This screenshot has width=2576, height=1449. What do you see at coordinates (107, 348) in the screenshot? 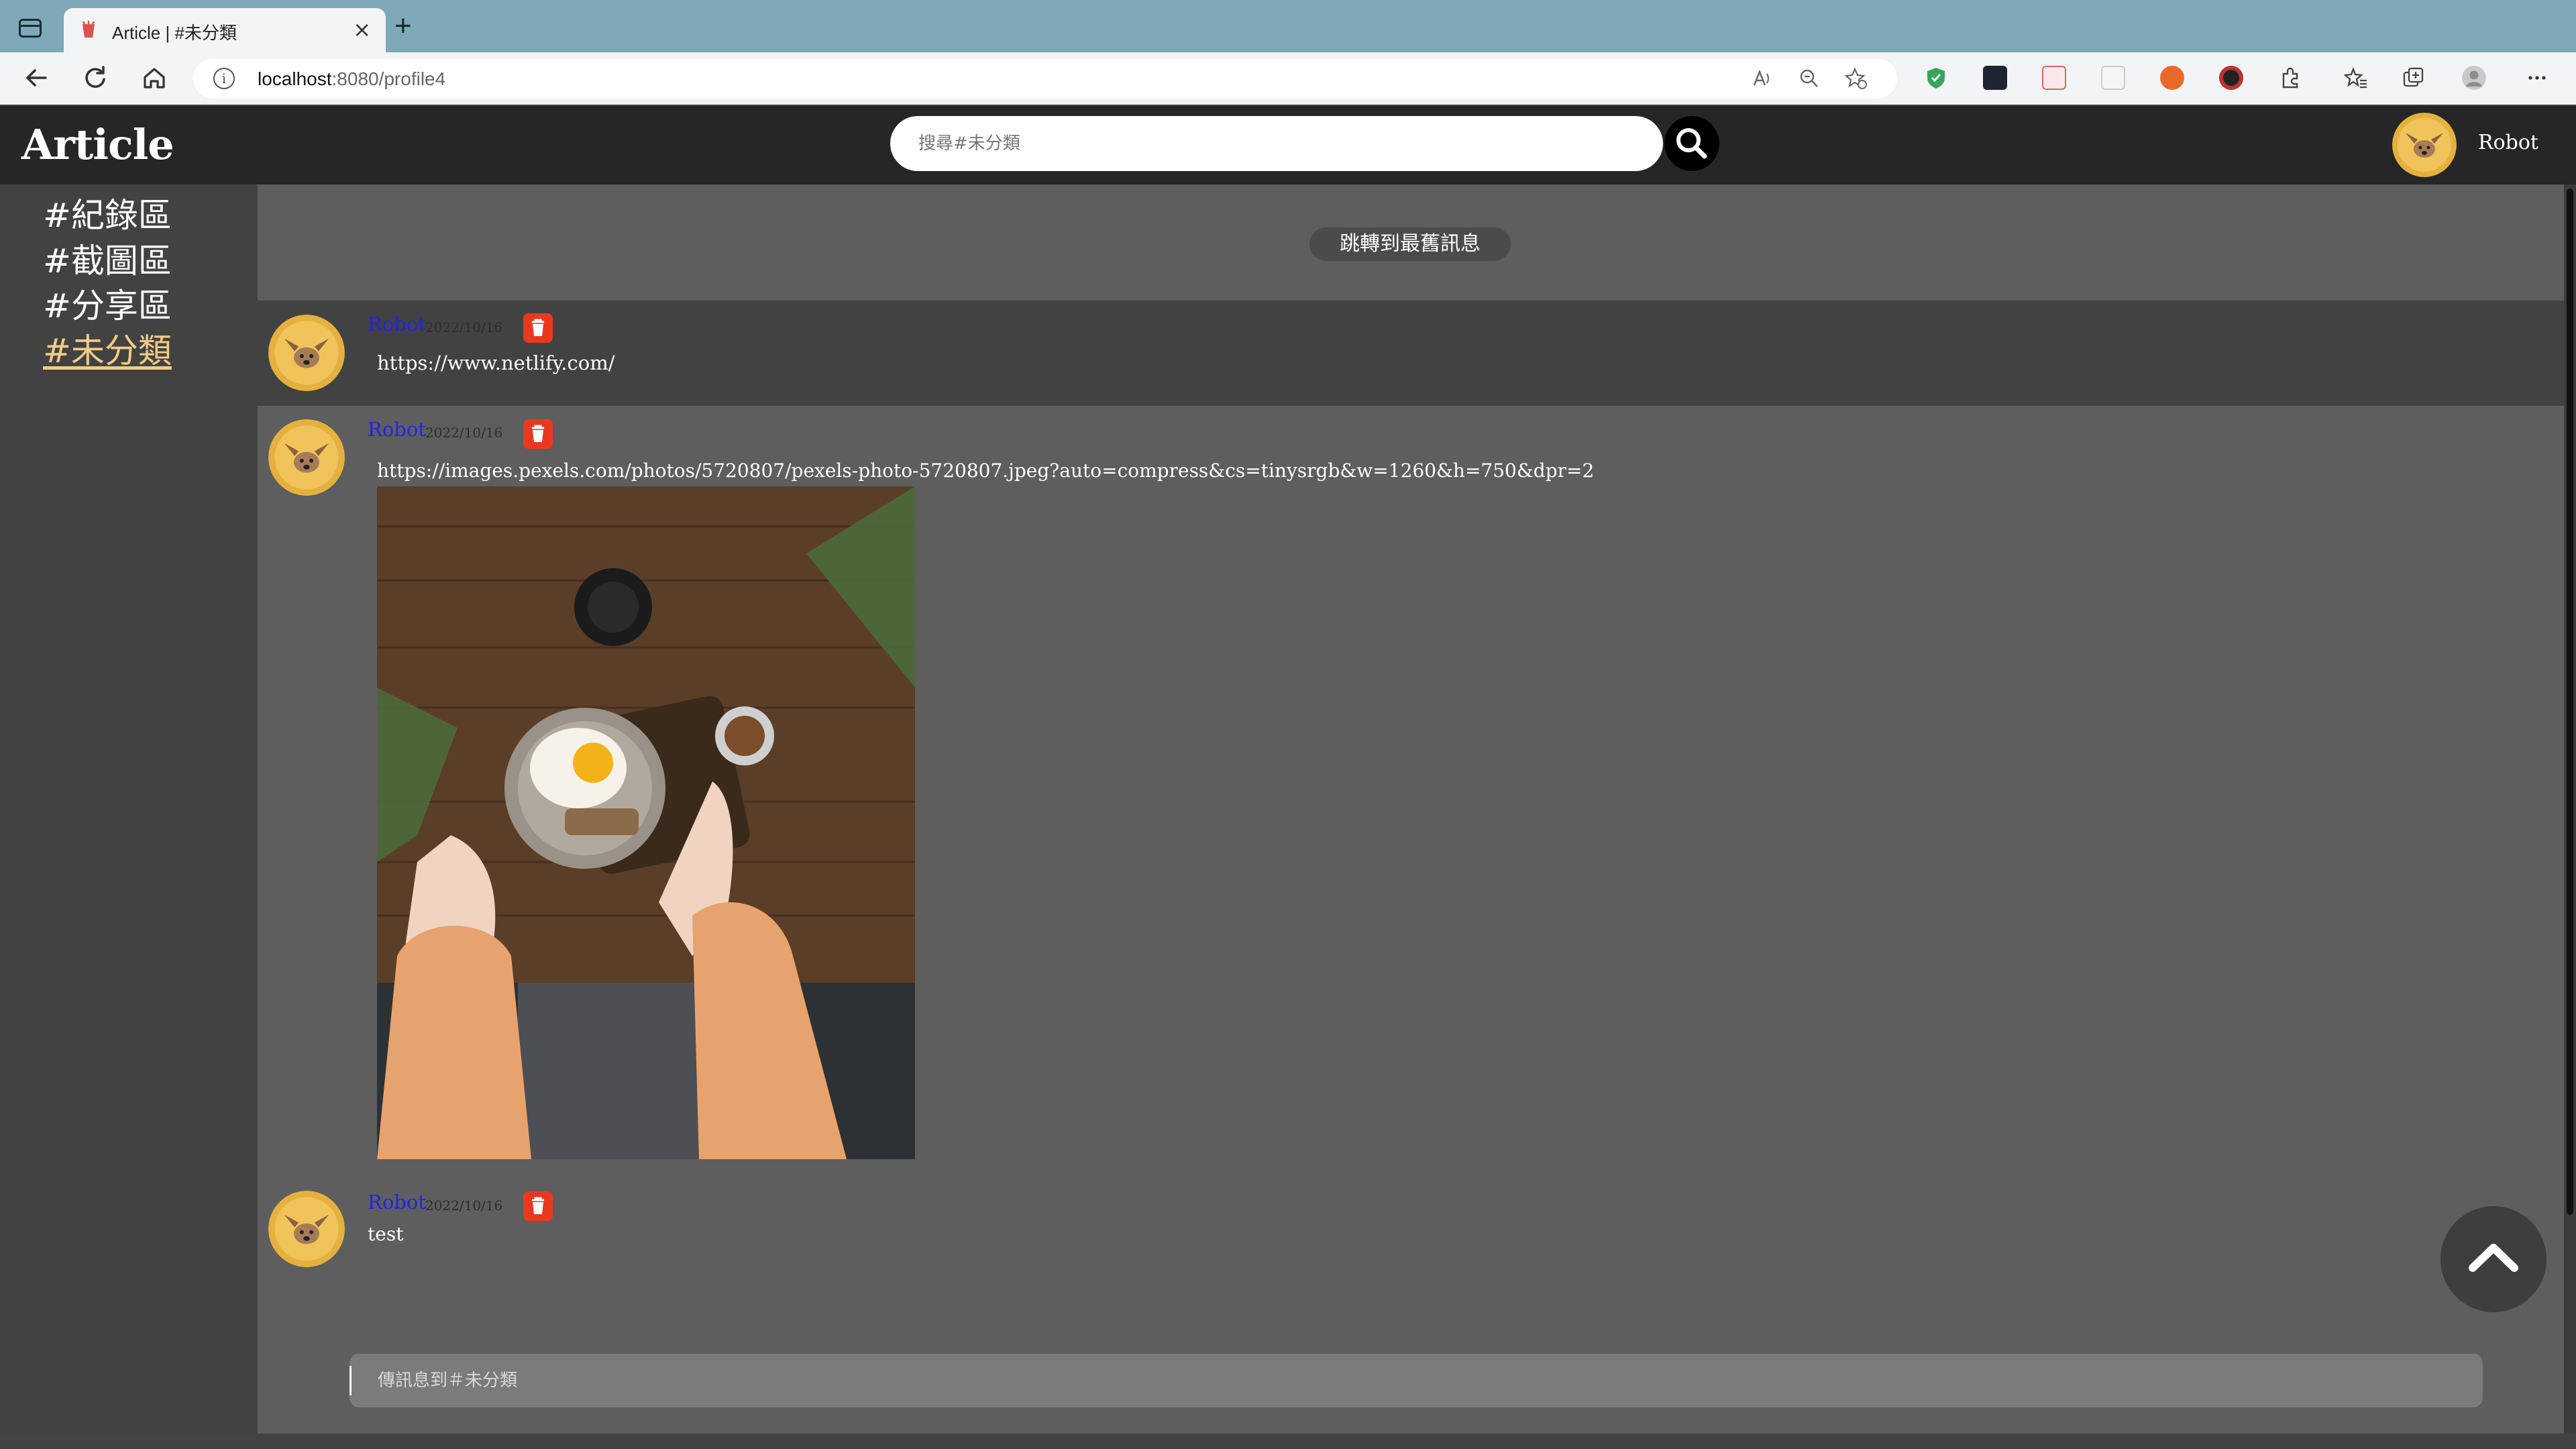
I see `channel-uncategorized: #未分類` at bounding box center [107, 348].